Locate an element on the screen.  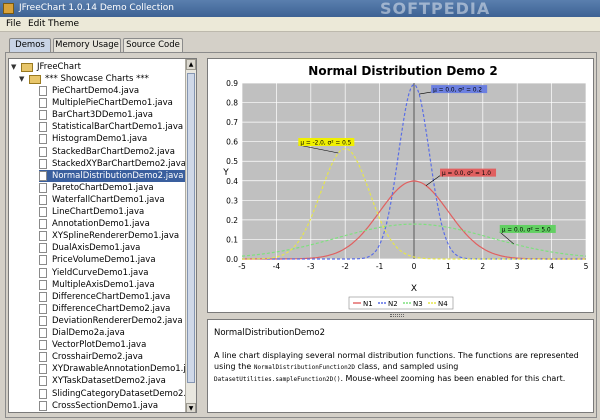
menu-edit: Edit is located at coordinates (36, 24).